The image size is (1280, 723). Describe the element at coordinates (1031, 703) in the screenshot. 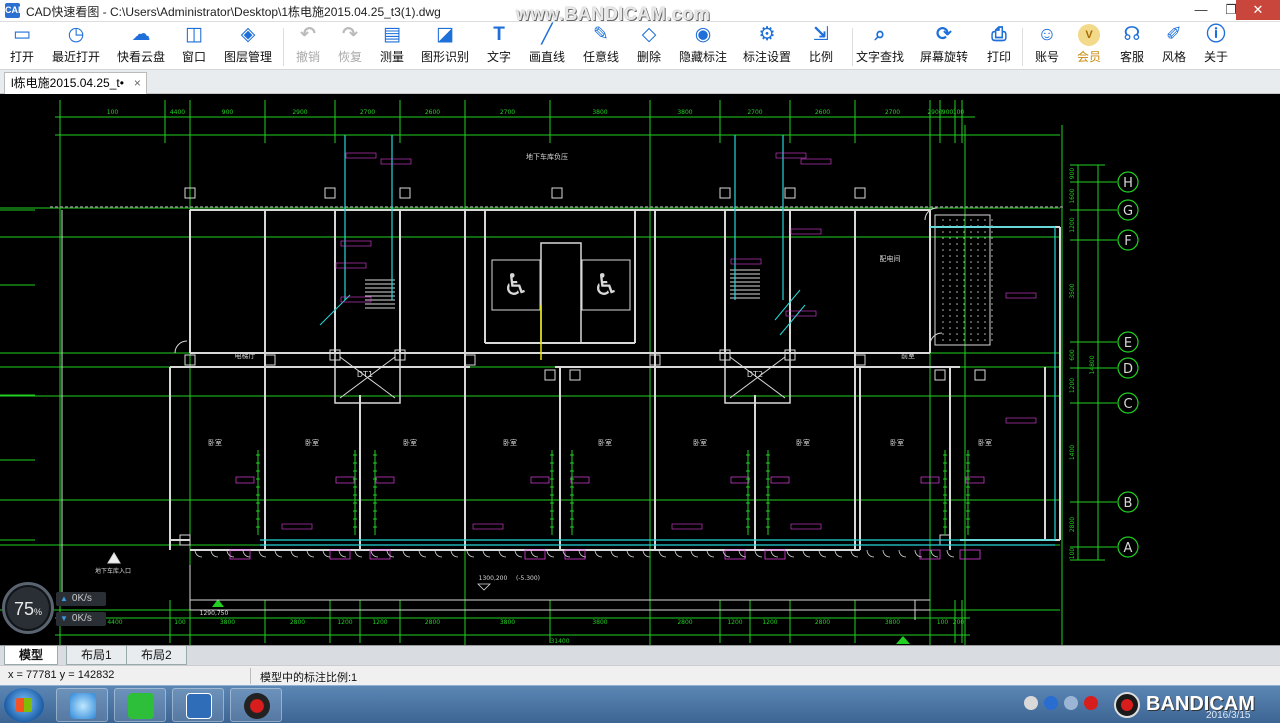

I see `tray-flag-icon` at that location.